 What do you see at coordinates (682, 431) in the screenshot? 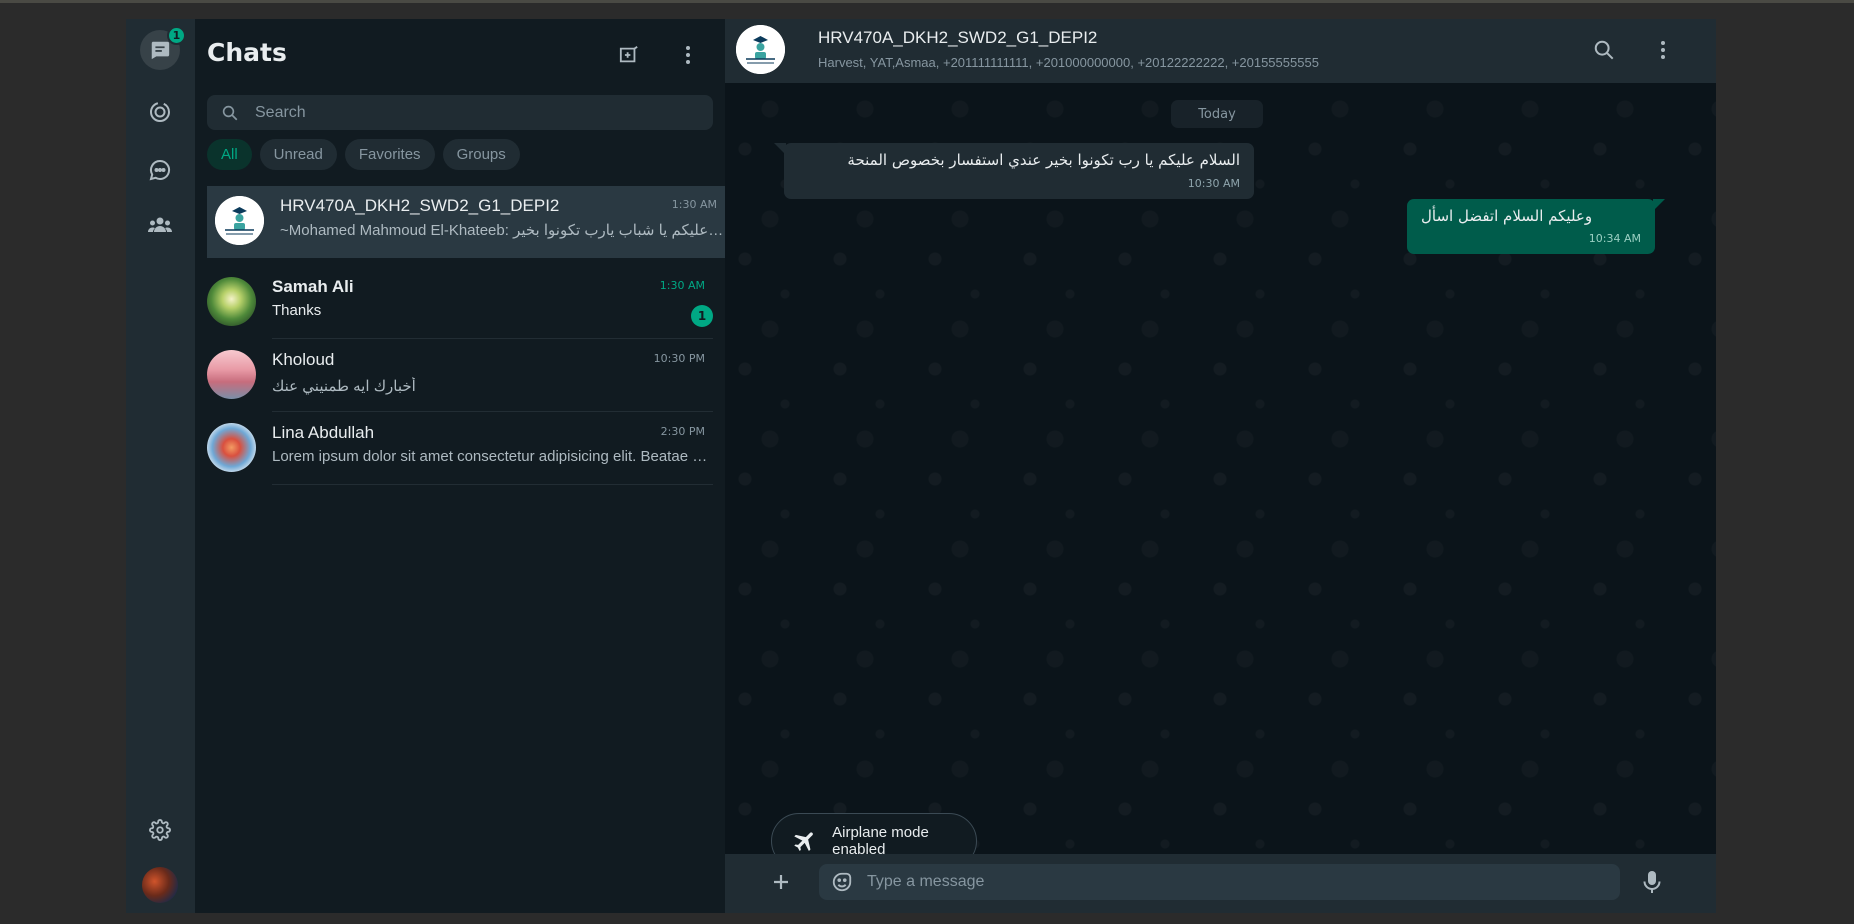
I see `chat-time: 2:30 PM` at bounding box center [682, 431].